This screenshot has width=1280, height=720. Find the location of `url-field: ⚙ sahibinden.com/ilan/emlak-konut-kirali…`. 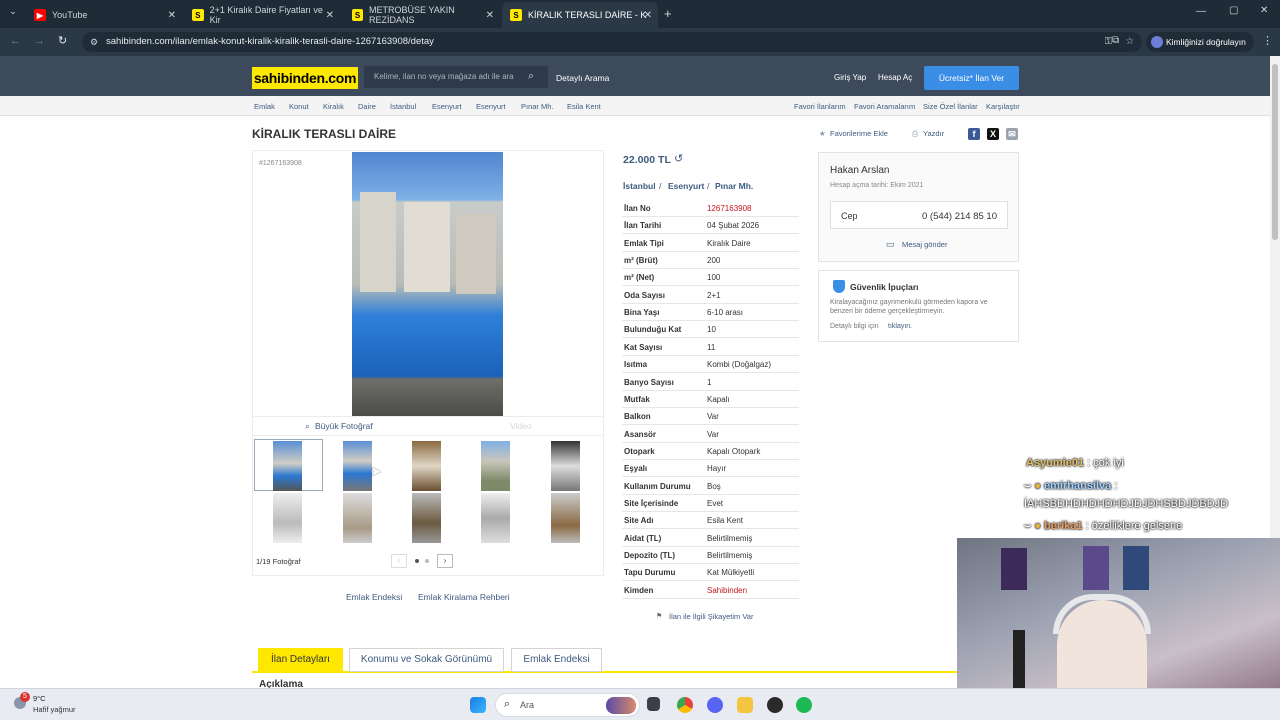

url-field: ⚙ sahibinden.com/ilan/emlak-konut-kirali… is located at coordinates (612, 42).